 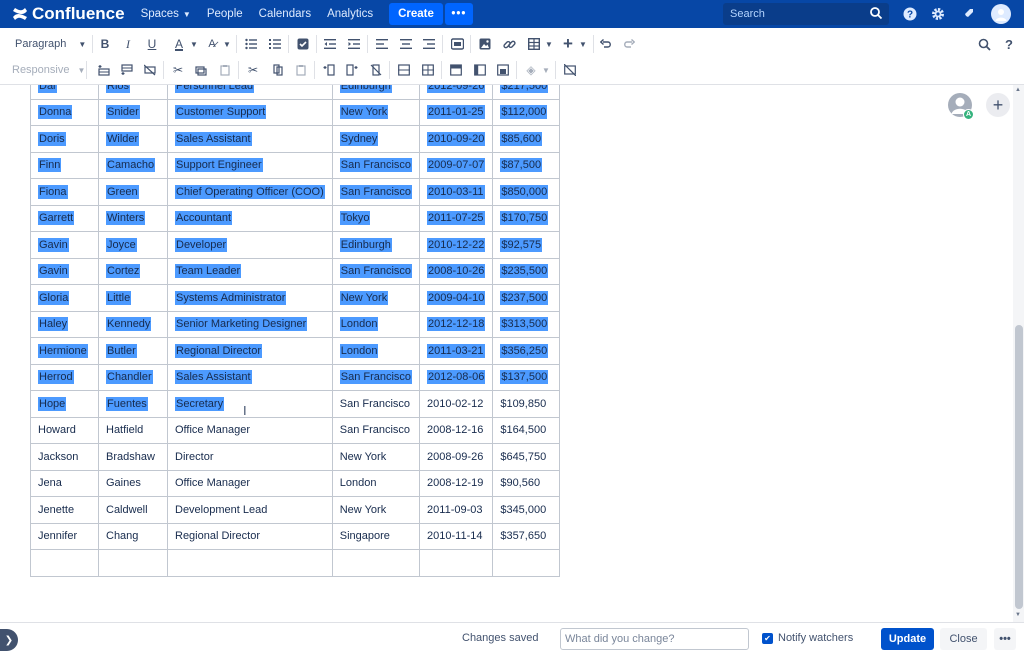 What do you see at coordinates (938, 14) in the screenshot?
I see `settings-icon` at bounding box center [938, 14].